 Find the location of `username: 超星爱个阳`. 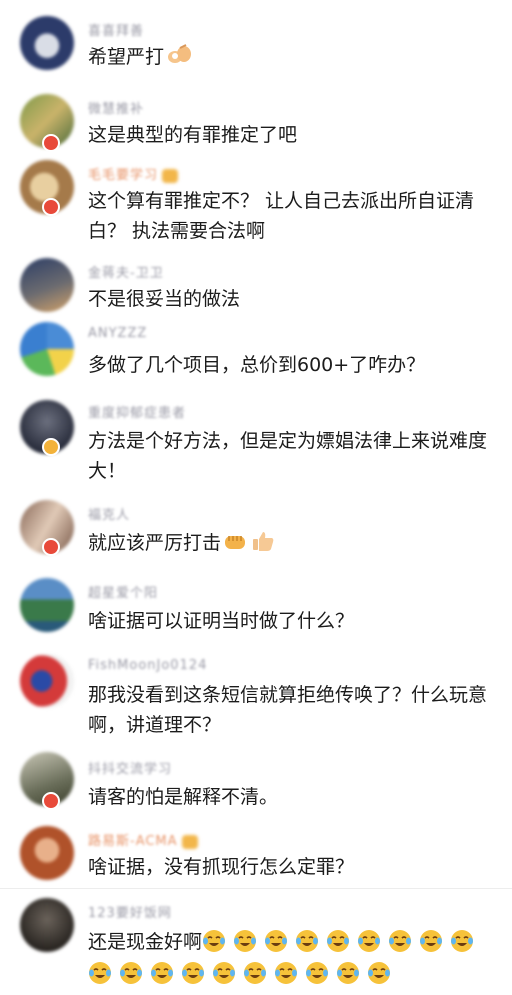

username: 超星爱个阳 is located at coordinates (123, 591).